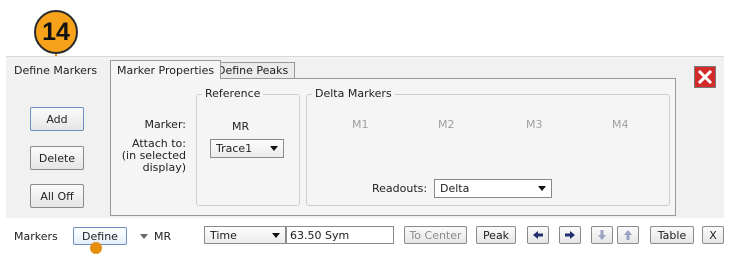 The width and height of the screenshot is (731, 254). I want to click on arrow-down-icon, so click(602, 235).